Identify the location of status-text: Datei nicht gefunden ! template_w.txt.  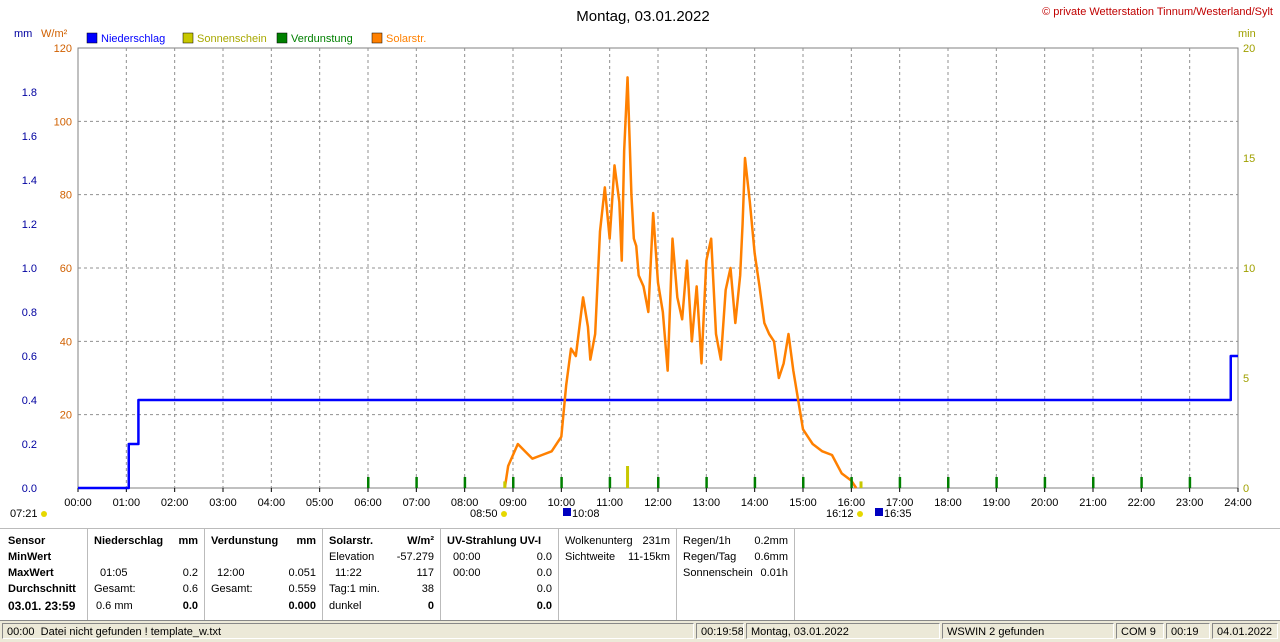
(131, 632).